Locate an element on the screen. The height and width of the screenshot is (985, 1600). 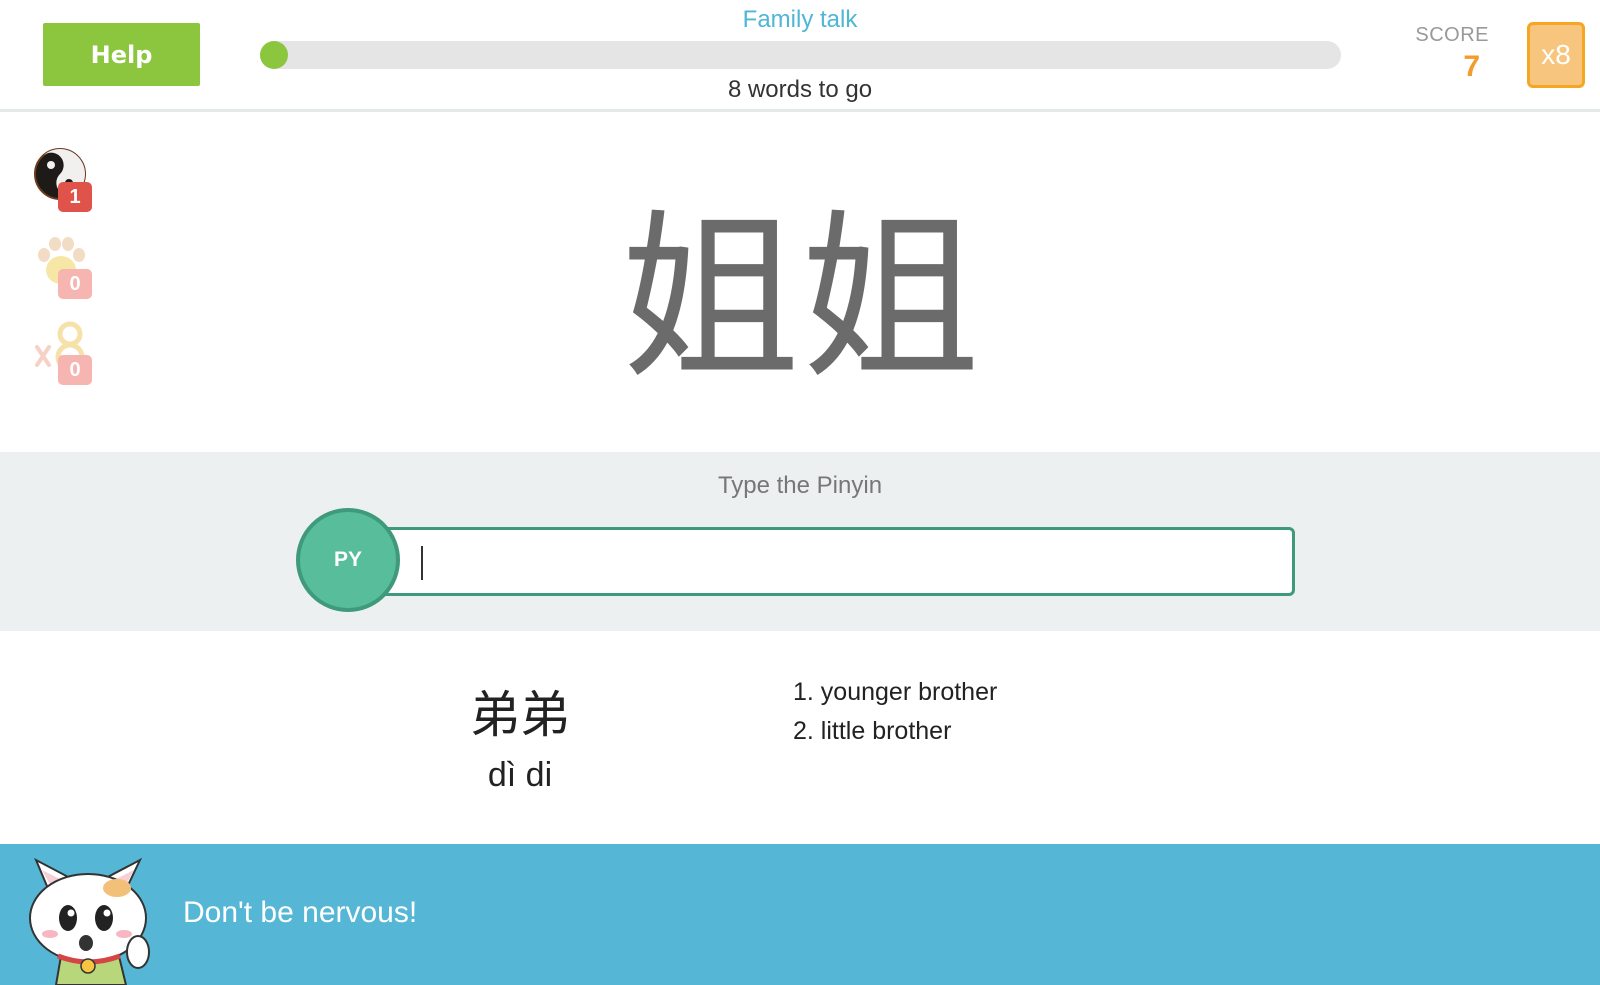
progress-bar is located at coordinates (800, 55).